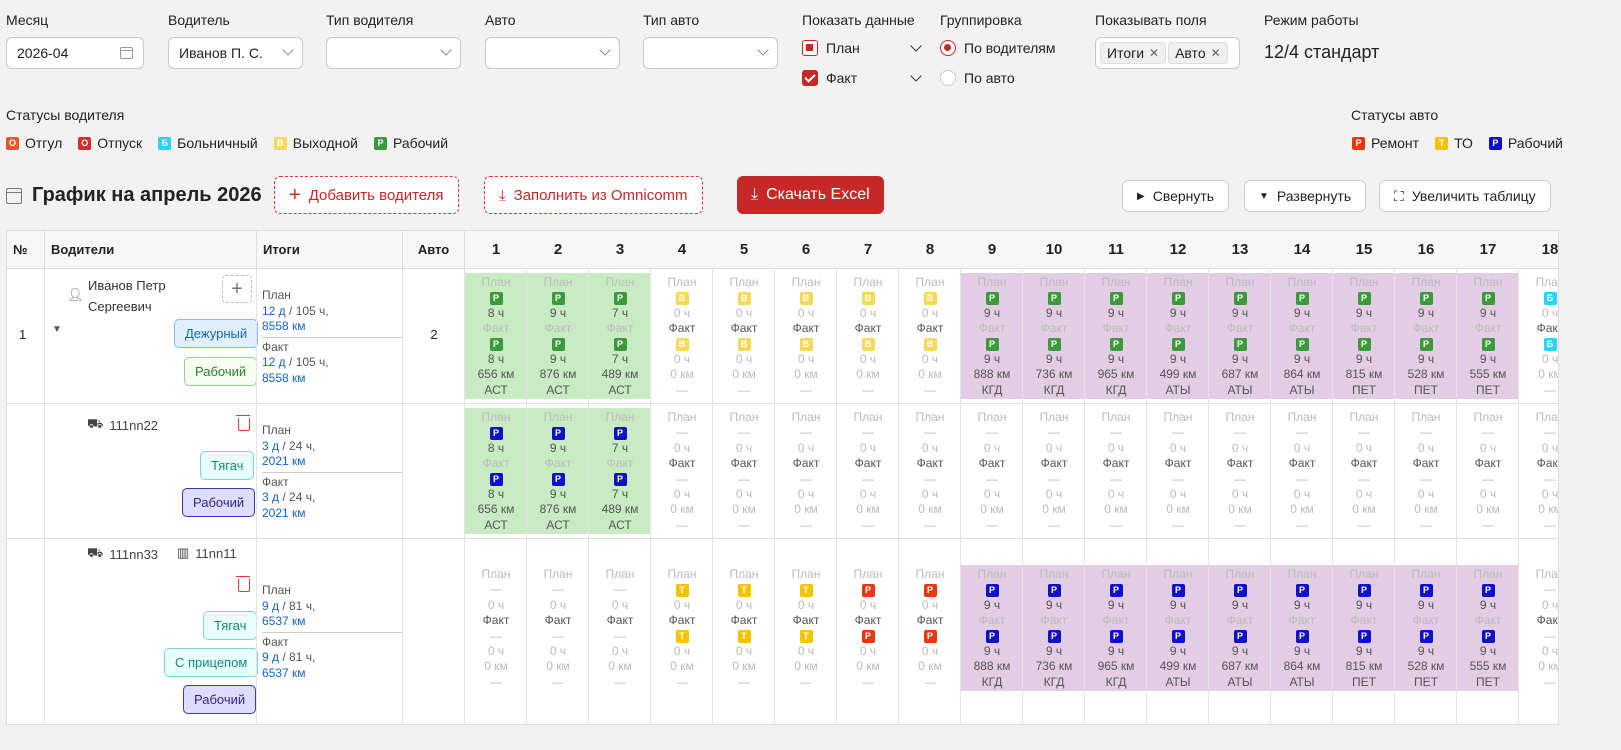  What do you see at coordinates (620, 471) in the screenshot?
I see `day-cell: План Р 7 ч Факт Р 7 ч 489 км АСТ` at bounding box center [620, 471].